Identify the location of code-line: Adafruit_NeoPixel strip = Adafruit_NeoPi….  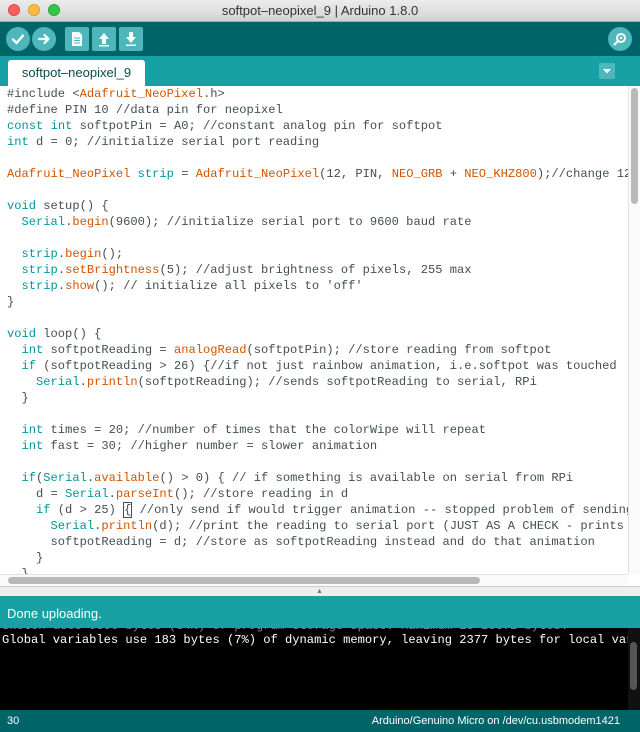
(317, 174).